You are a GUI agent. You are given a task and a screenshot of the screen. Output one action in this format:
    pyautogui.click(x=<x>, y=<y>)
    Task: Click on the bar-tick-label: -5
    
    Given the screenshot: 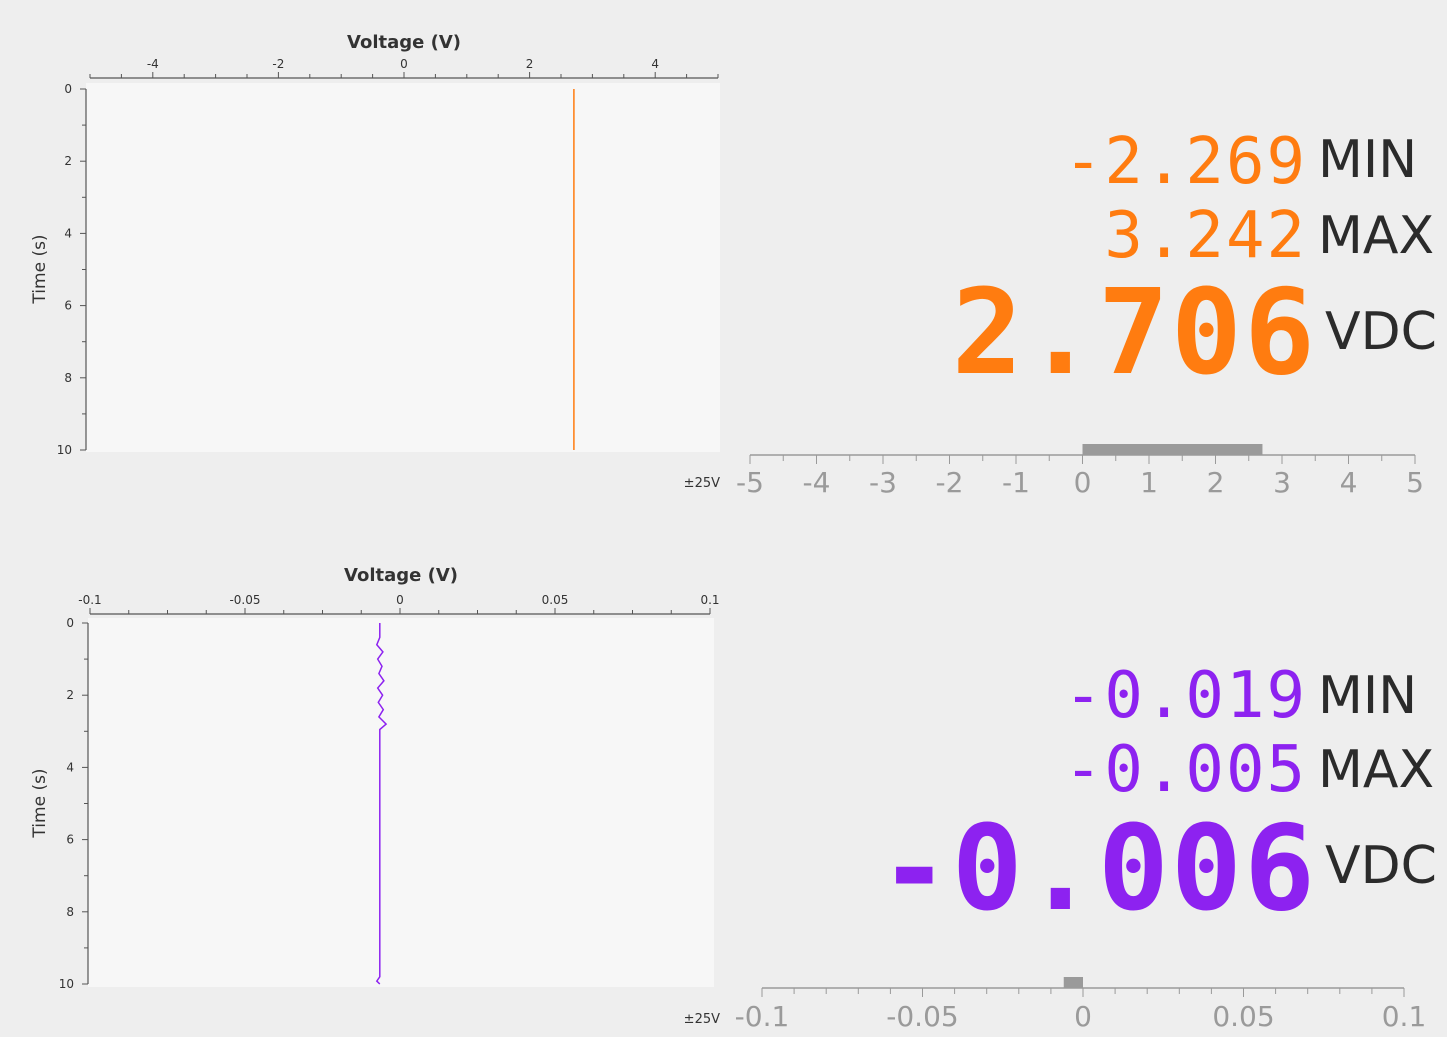 What is the action you would take?
    pyautogui.click(x=750, y=482)
    